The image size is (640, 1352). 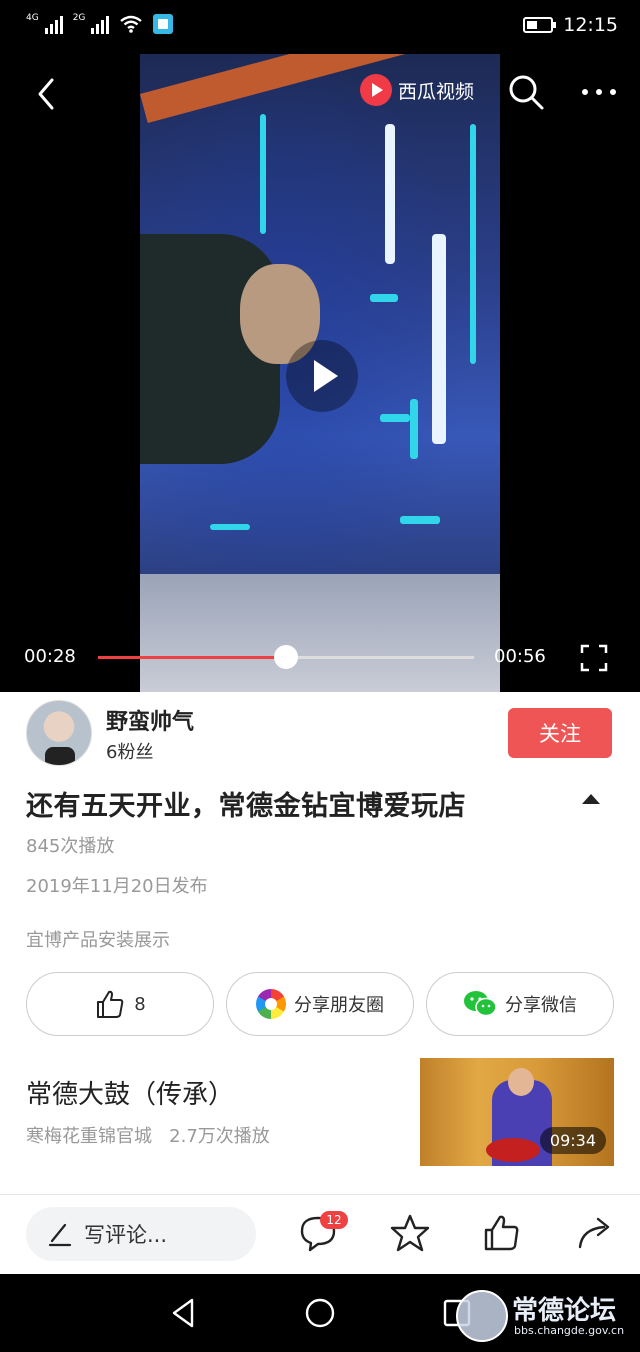 What do you see at coordinates (50, 656) in the screenshot?
I see `current-time: 00:28` at bounding box center [50, 656].